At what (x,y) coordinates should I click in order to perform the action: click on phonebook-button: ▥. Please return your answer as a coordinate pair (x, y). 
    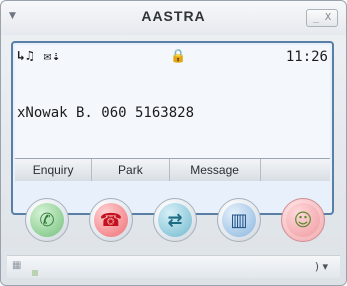
    Looking at the image, I should click on (239, 220).